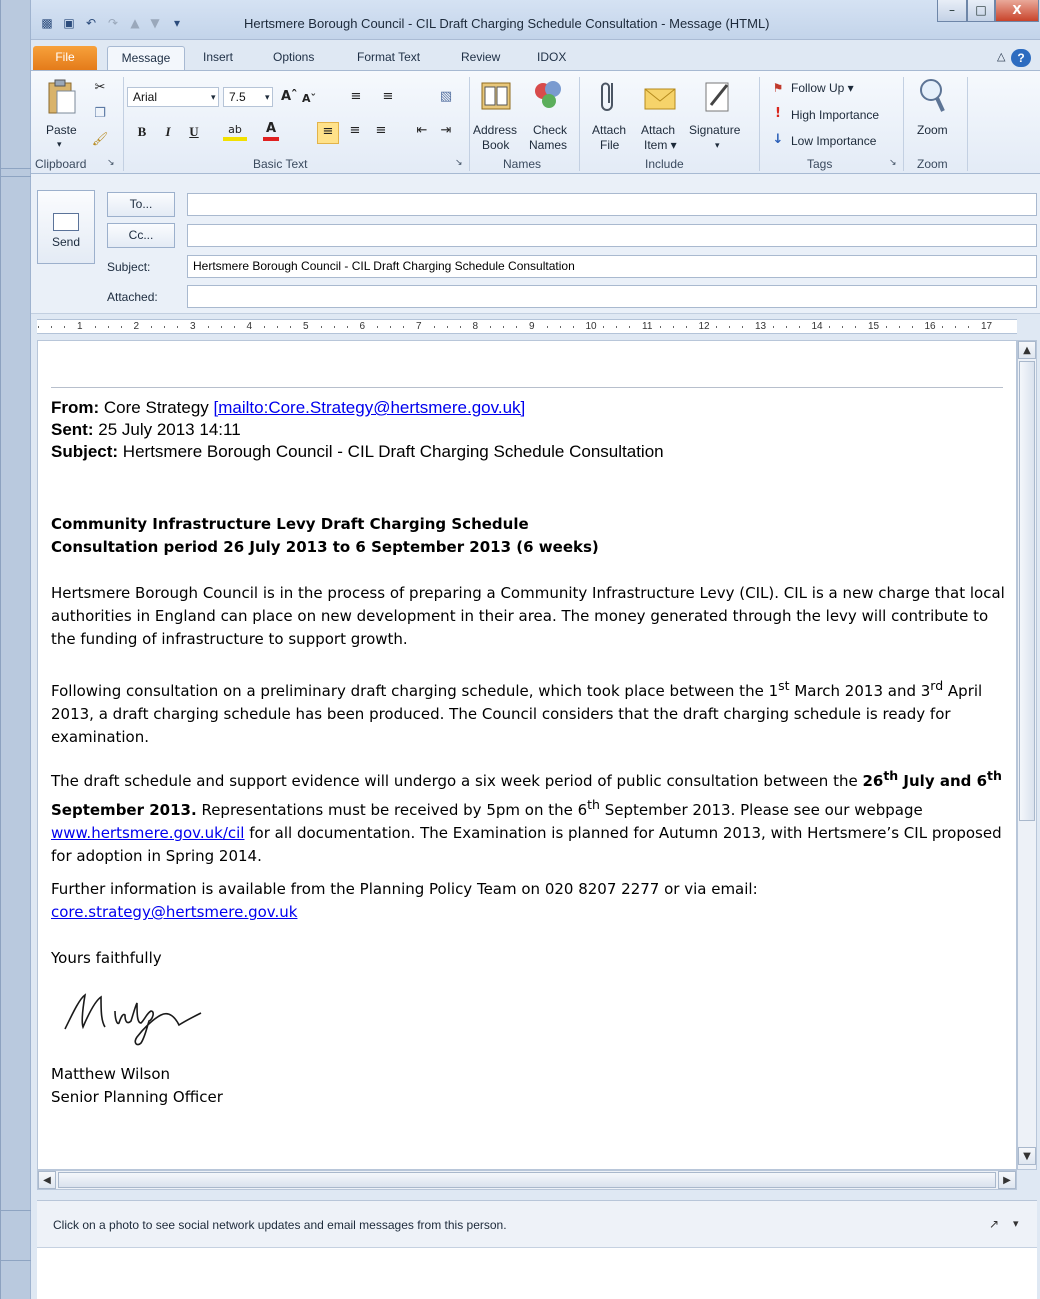 The image size is (1040, 1299). I want to click on ruler-bar: 1 2 3 4 5 6 7 8 9 10 11 12 13 14 15 16 17, so click(527, 326).